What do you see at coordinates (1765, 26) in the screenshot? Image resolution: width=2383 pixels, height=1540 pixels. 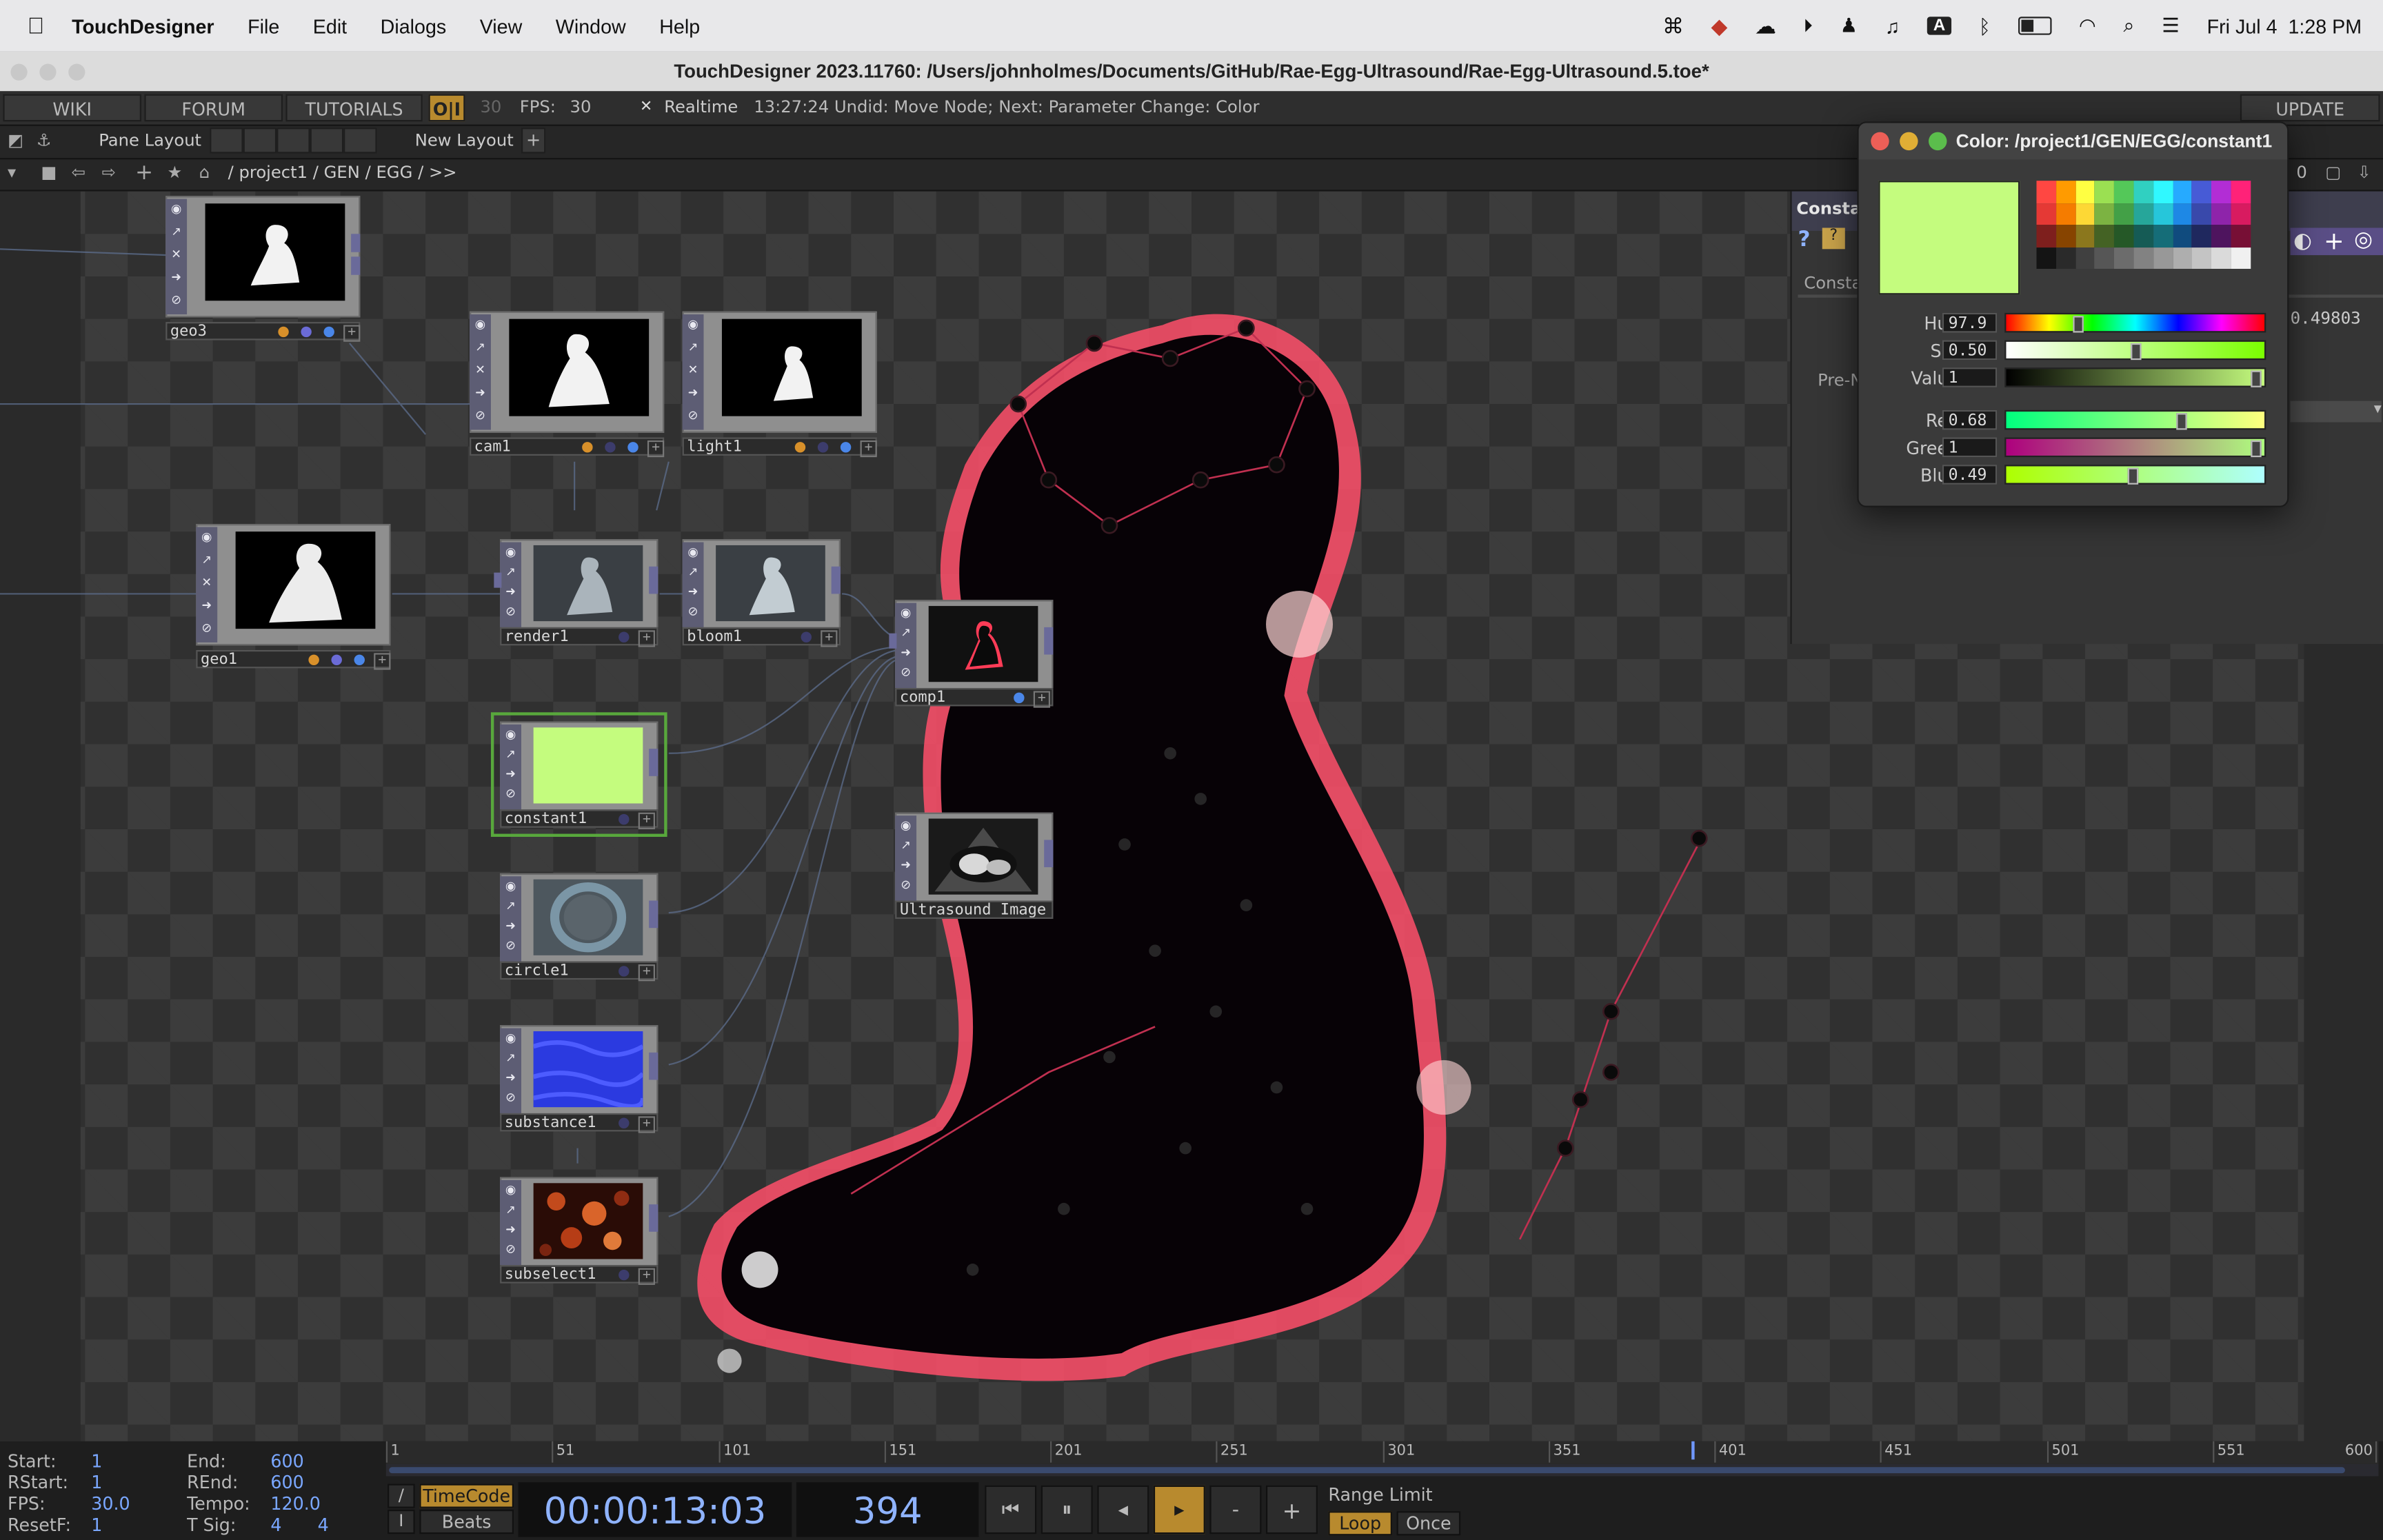 I see `cloud-icon: ☁` at bounding box center [1765, 26].